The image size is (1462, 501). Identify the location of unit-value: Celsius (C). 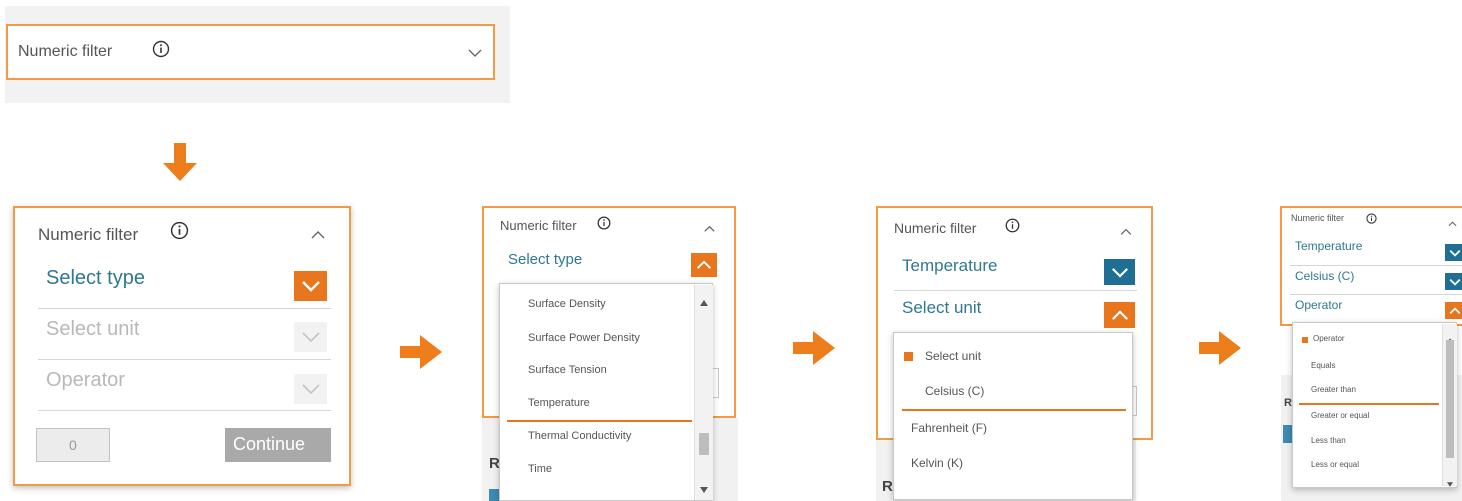
(1324, 276).